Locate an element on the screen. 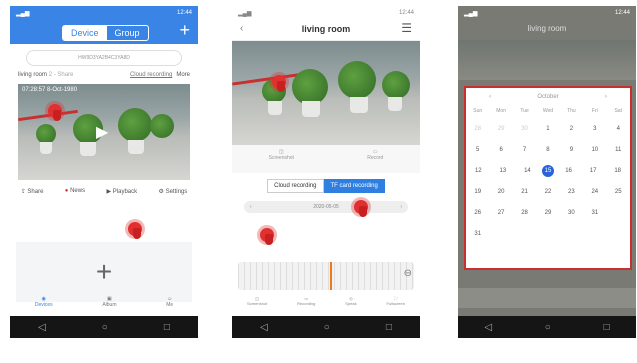 The width and height of the screenshot is (637, 363). nav-album: ▣ Album is located at coordinates (109, 306).